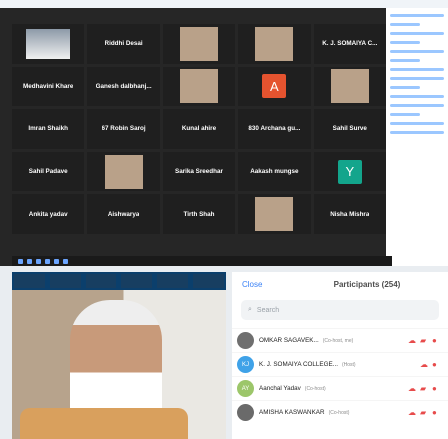 The image size is (448, 439). Describe the element at coordinates (119, 281) in the screenshot. I see `thumbnail-strip` at that location.